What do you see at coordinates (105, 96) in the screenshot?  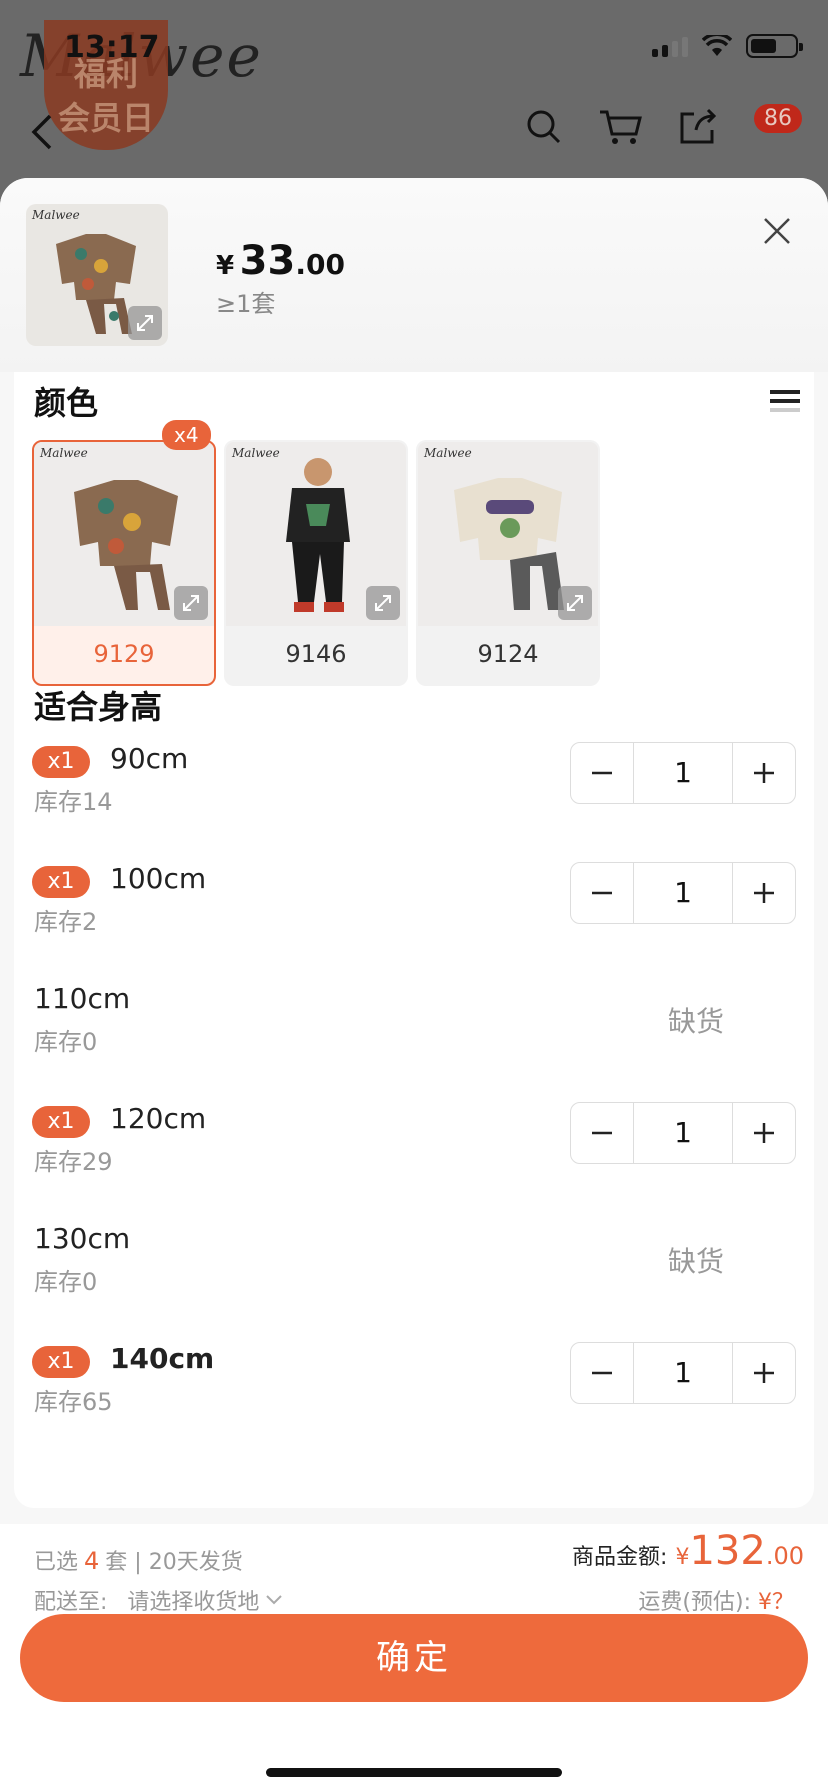 I see `member-day-text: 福利 会员日` at bounding box center [105, 96].